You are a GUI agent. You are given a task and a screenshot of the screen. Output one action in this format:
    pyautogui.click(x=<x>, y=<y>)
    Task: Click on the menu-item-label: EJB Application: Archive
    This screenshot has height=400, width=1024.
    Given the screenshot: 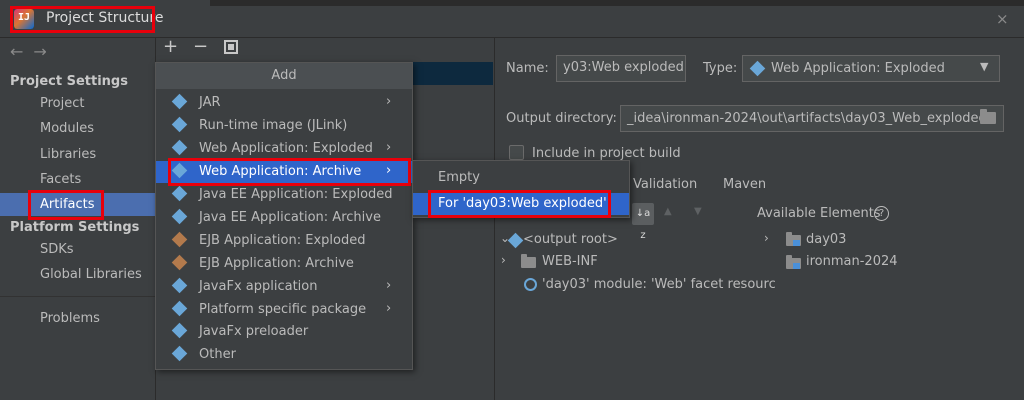 What is the action you would take?
    pyautogui.click(x=276, y=263)
    